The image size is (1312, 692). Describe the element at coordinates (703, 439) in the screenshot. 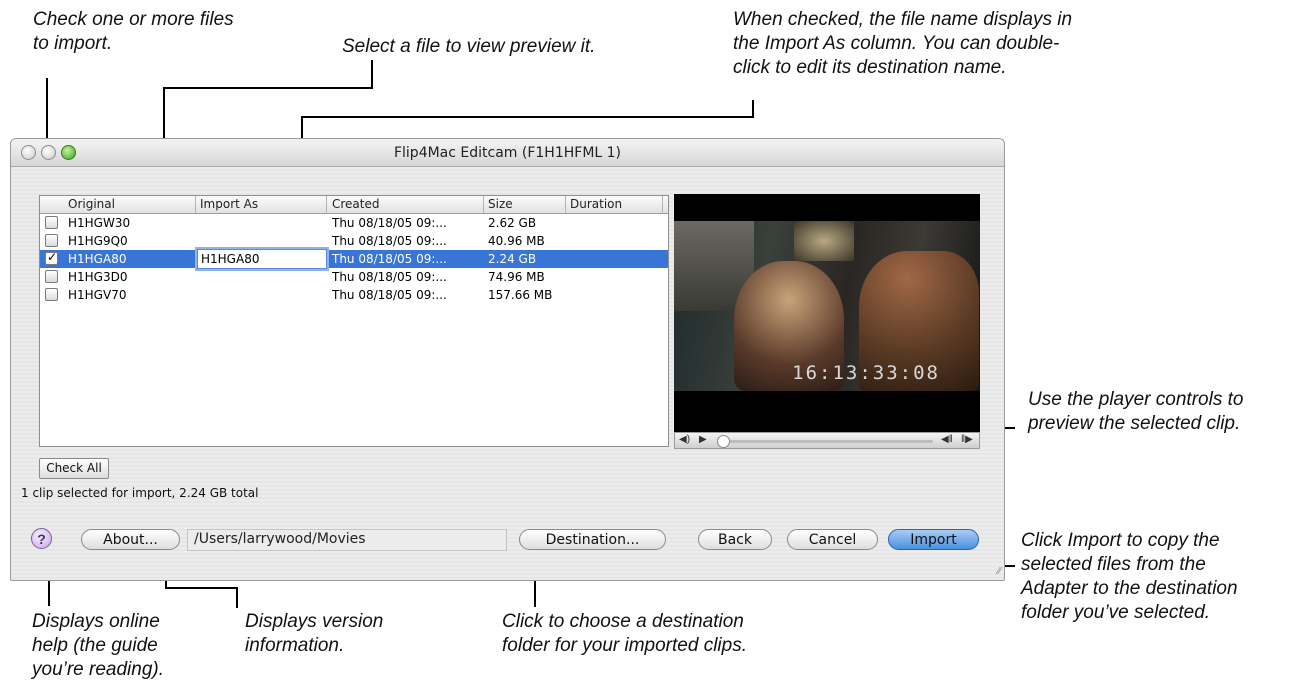

I see `play-icon: ▶` at that location.